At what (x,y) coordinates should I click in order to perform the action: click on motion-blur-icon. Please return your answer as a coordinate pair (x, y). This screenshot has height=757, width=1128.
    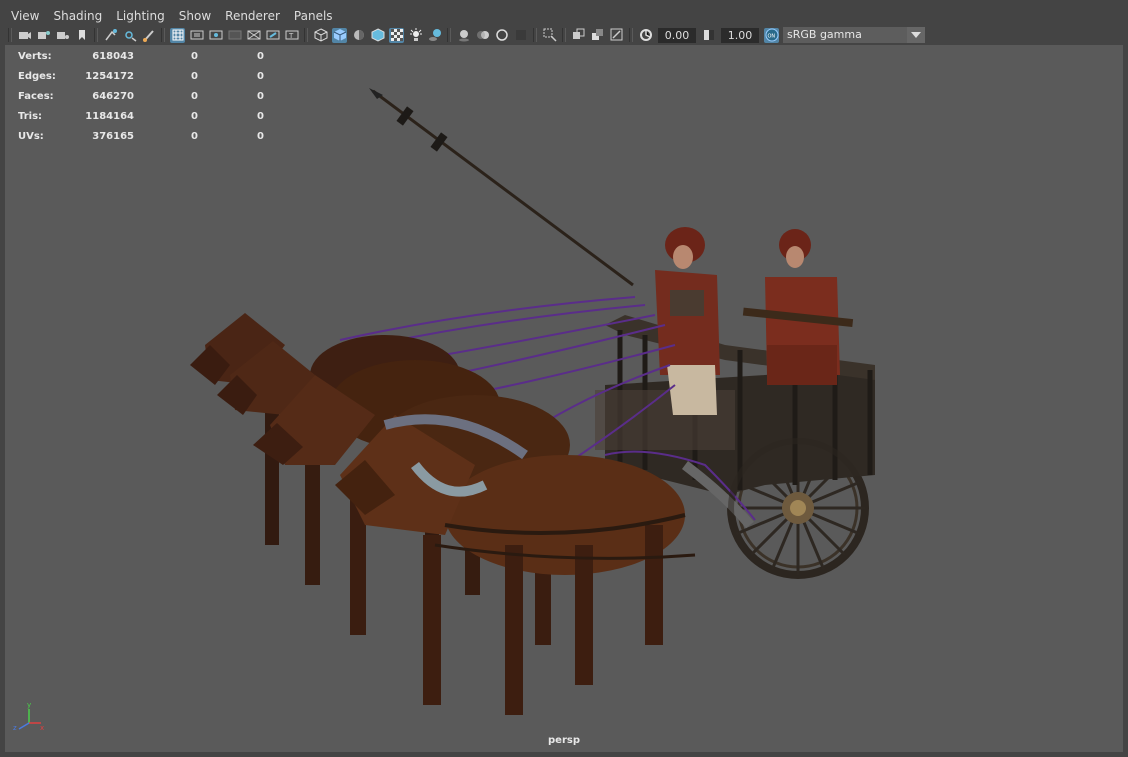
    Looking at the image, I should click on (482, 35).